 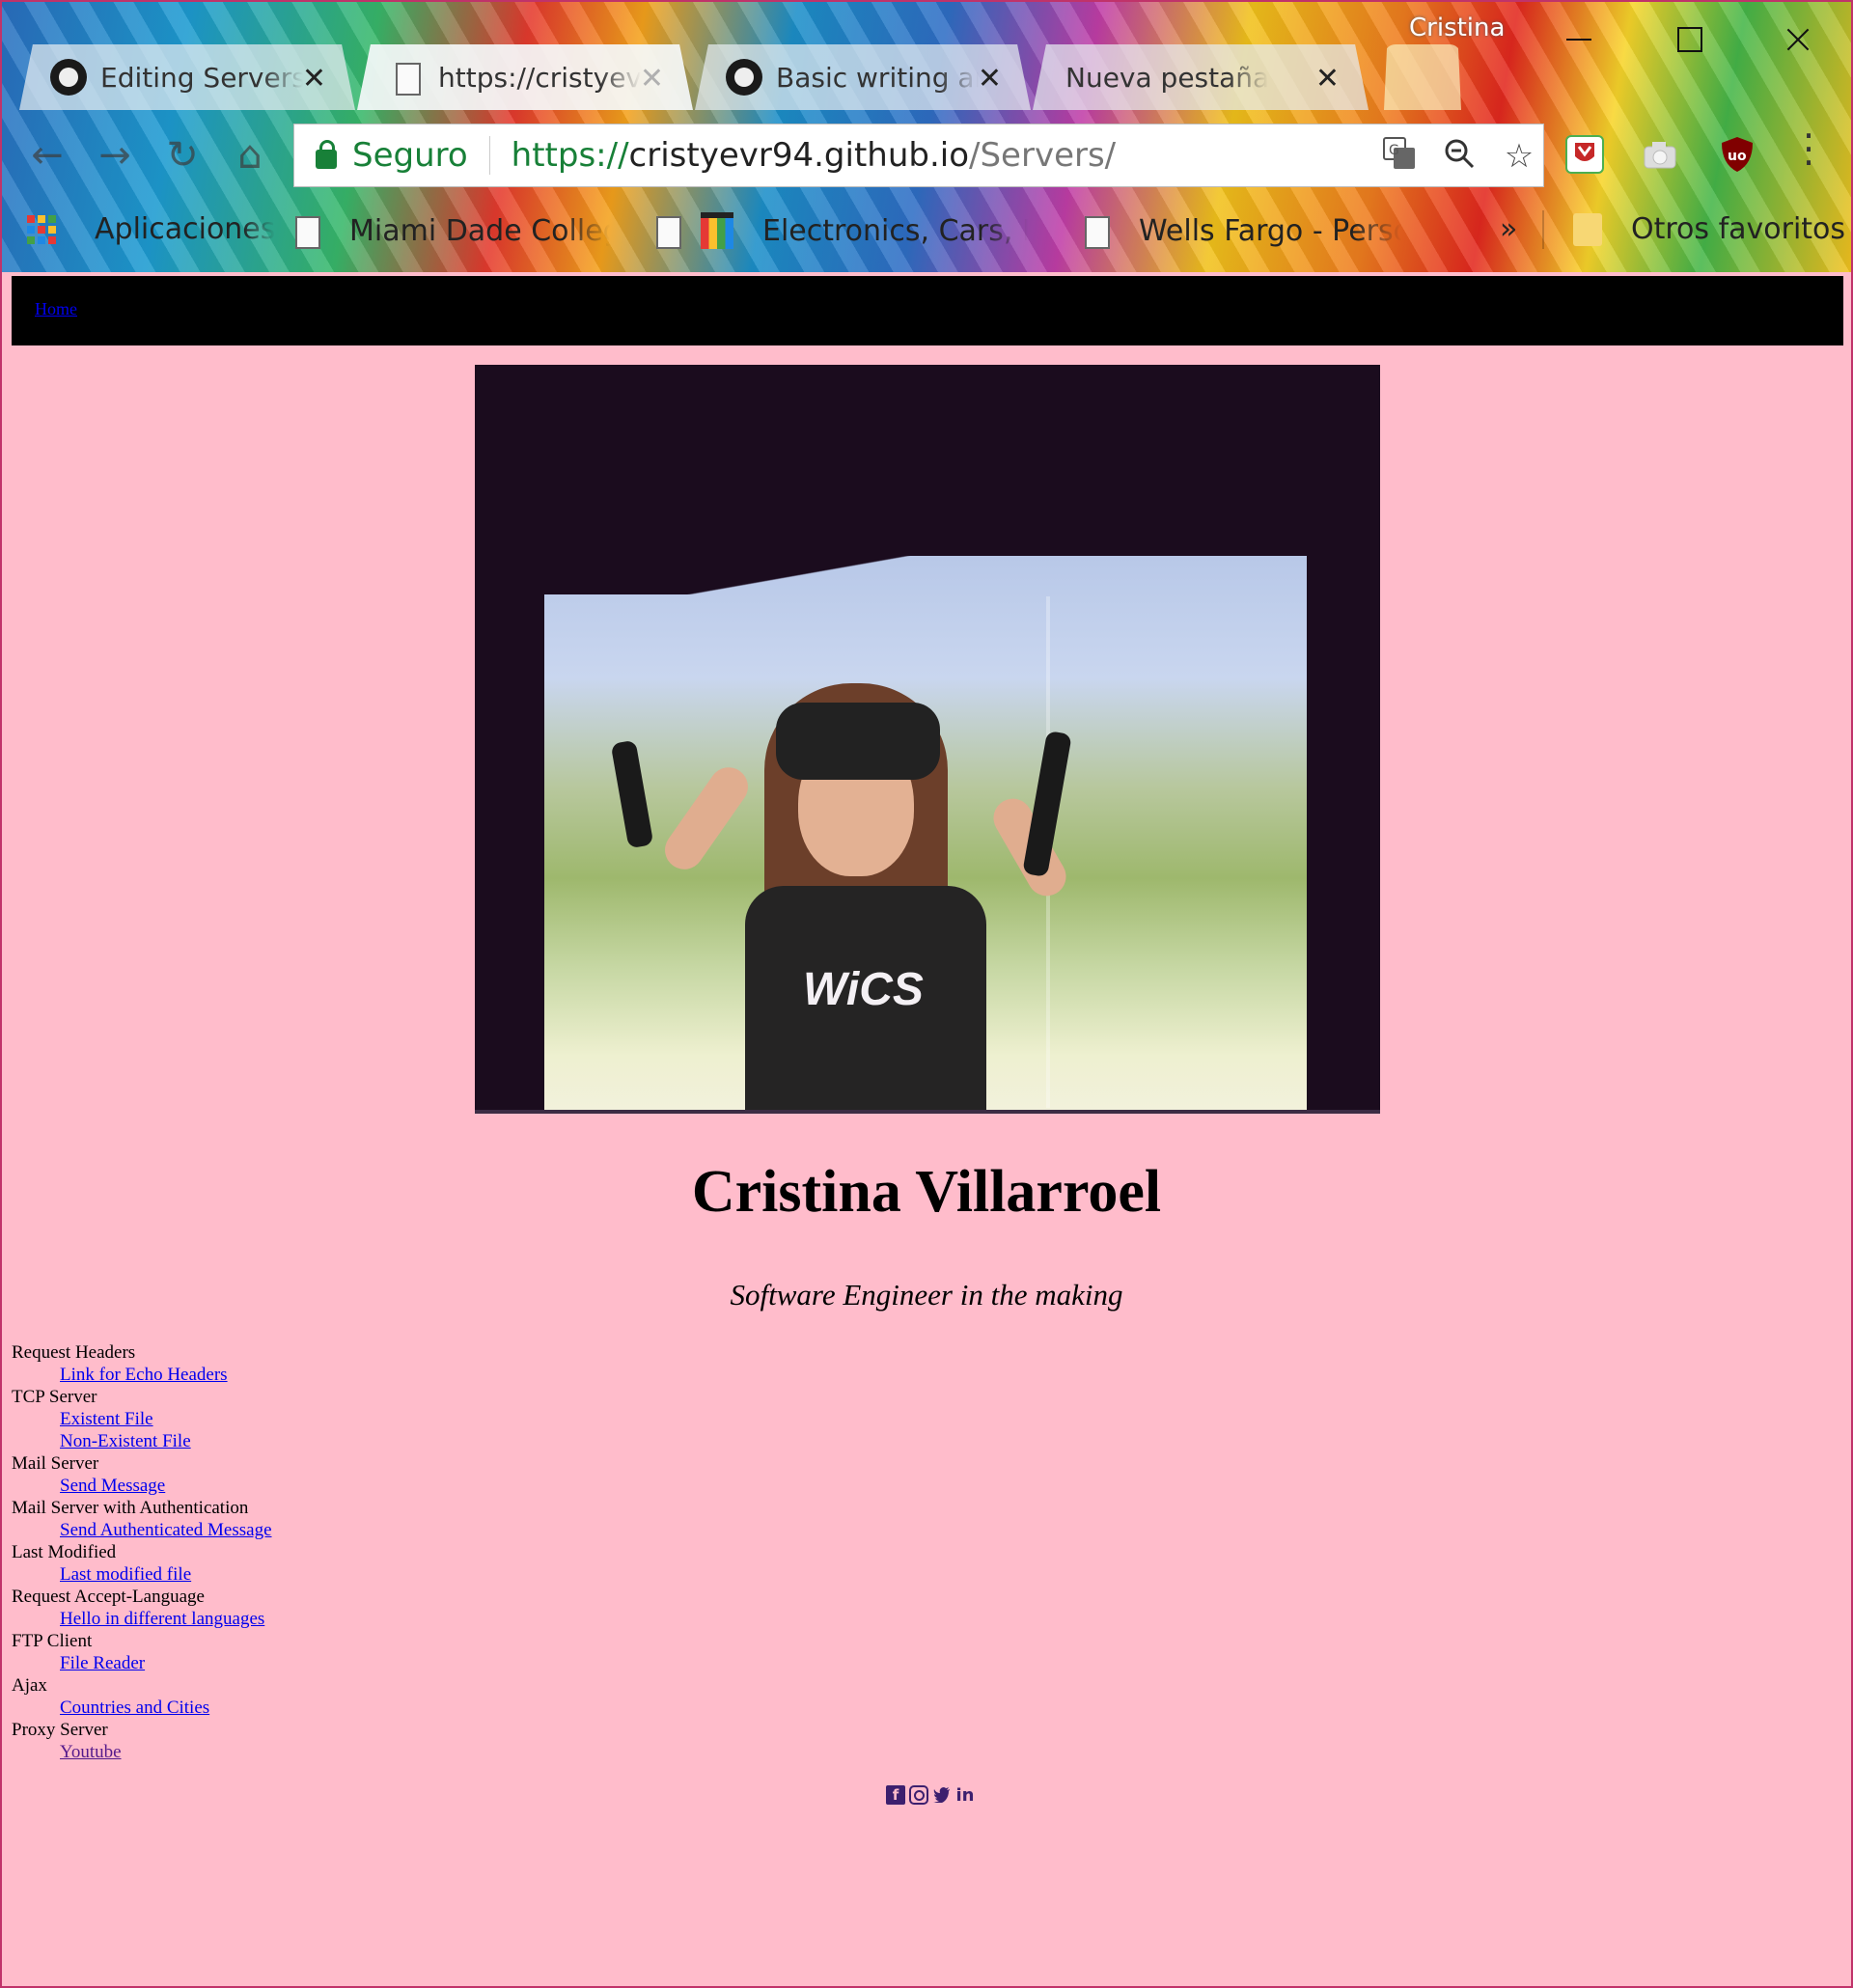 I want to click on svg-text: uo, so click(x=1737, y=156).